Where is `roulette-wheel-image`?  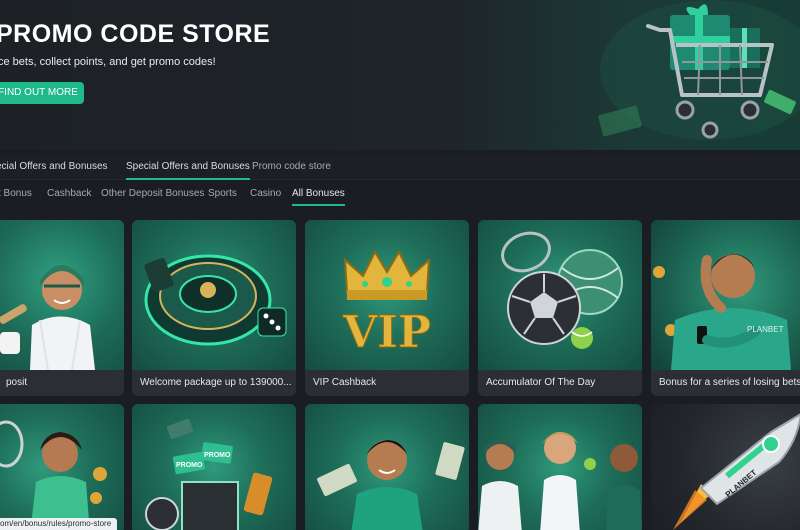 roulette-wheel-image is located at coordinates (214, 295).